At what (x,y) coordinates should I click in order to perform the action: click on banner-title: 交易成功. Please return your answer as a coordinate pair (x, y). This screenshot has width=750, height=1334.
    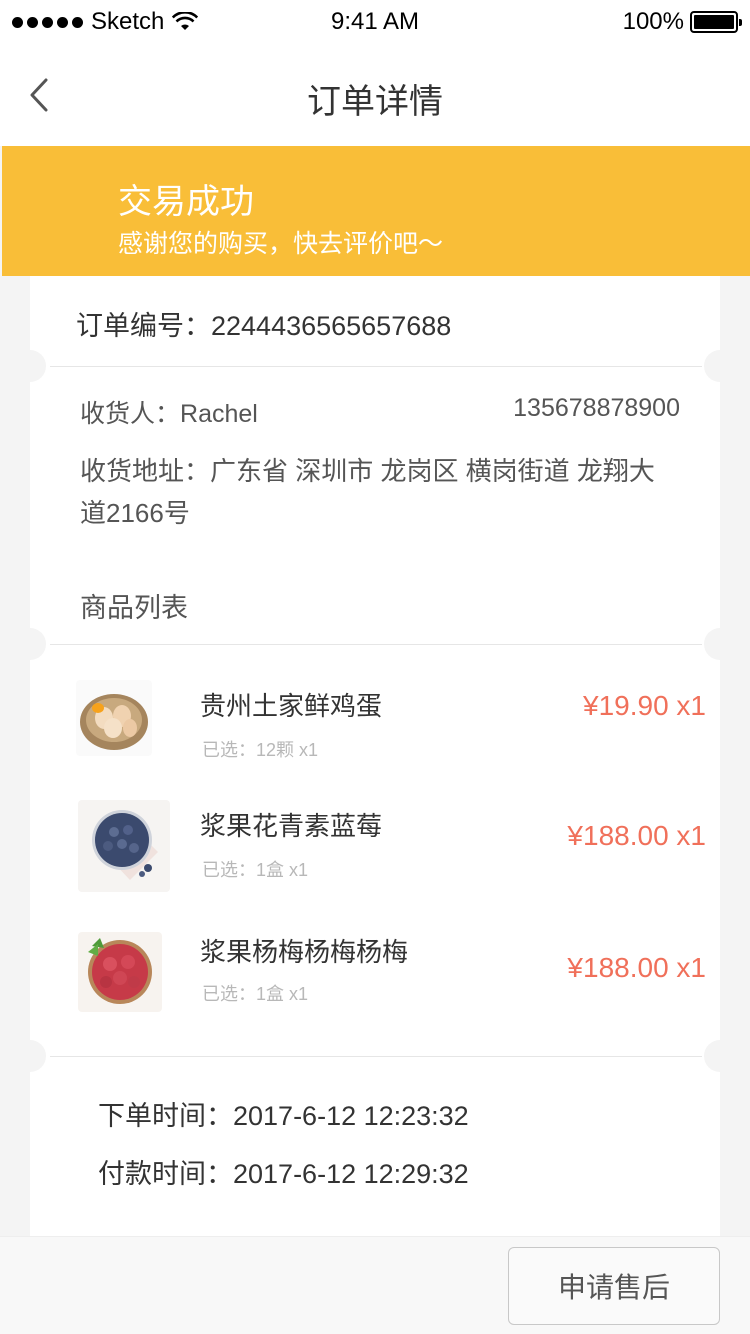
    Looking at the image, I should click on (186, 202).